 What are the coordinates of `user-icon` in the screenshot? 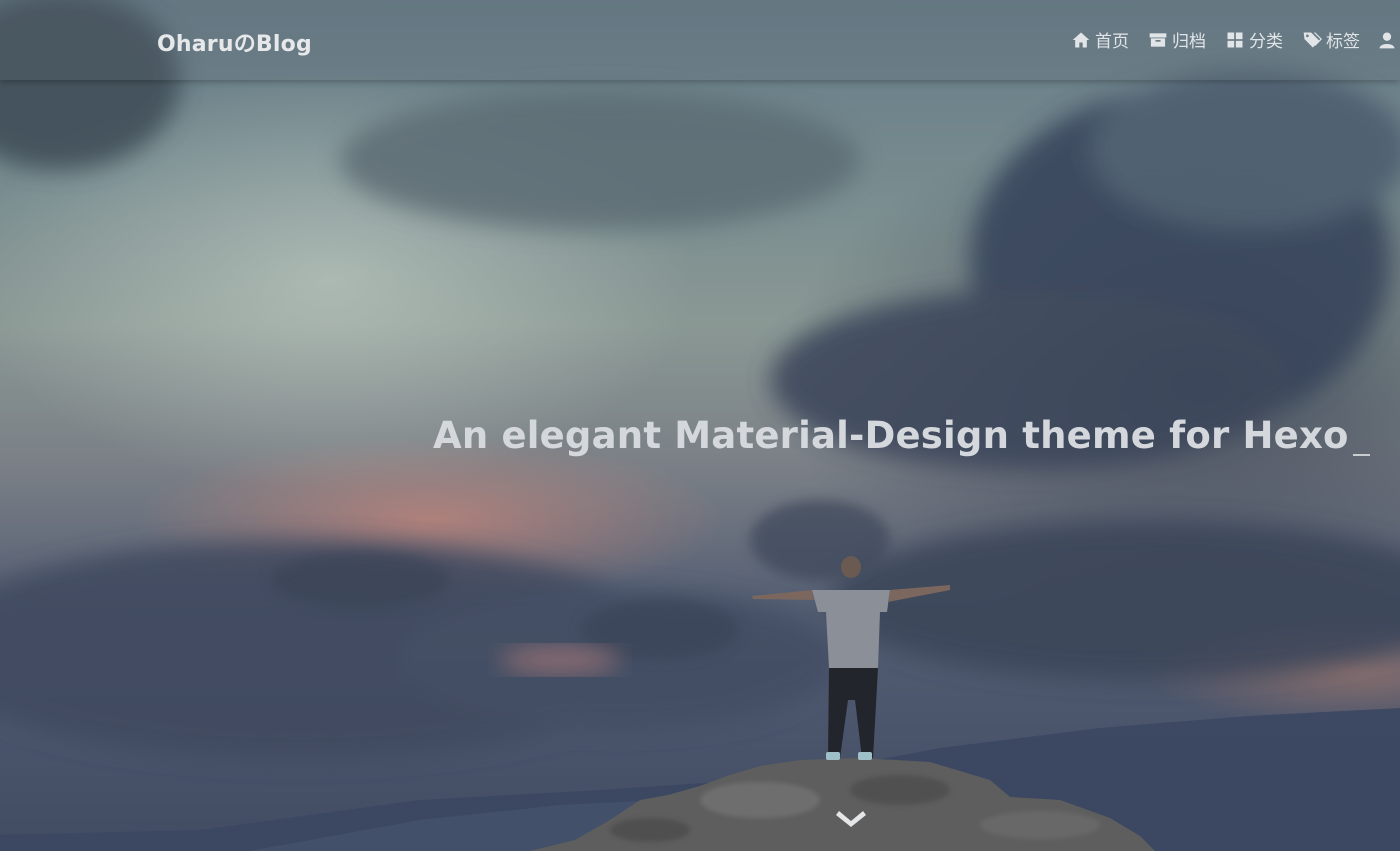 It's located at (1386, 40).